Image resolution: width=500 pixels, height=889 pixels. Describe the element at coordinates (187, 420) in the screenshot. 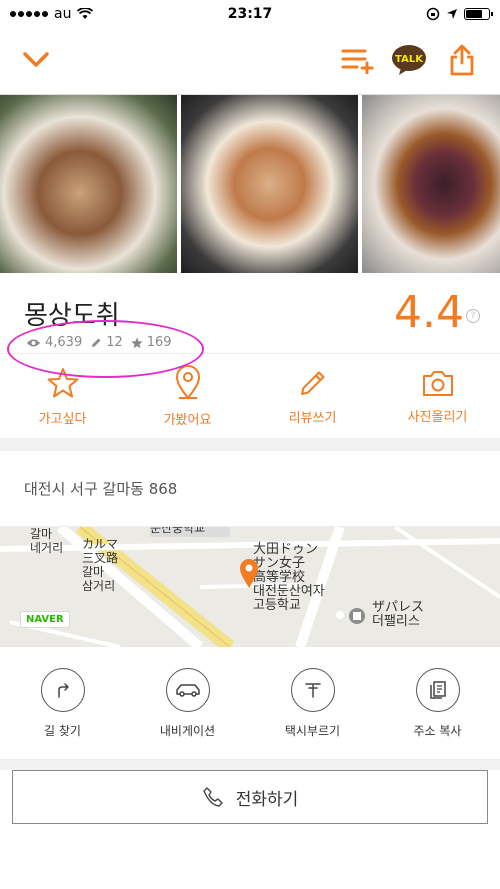

I see `action-label: 가봤어요` at that location.